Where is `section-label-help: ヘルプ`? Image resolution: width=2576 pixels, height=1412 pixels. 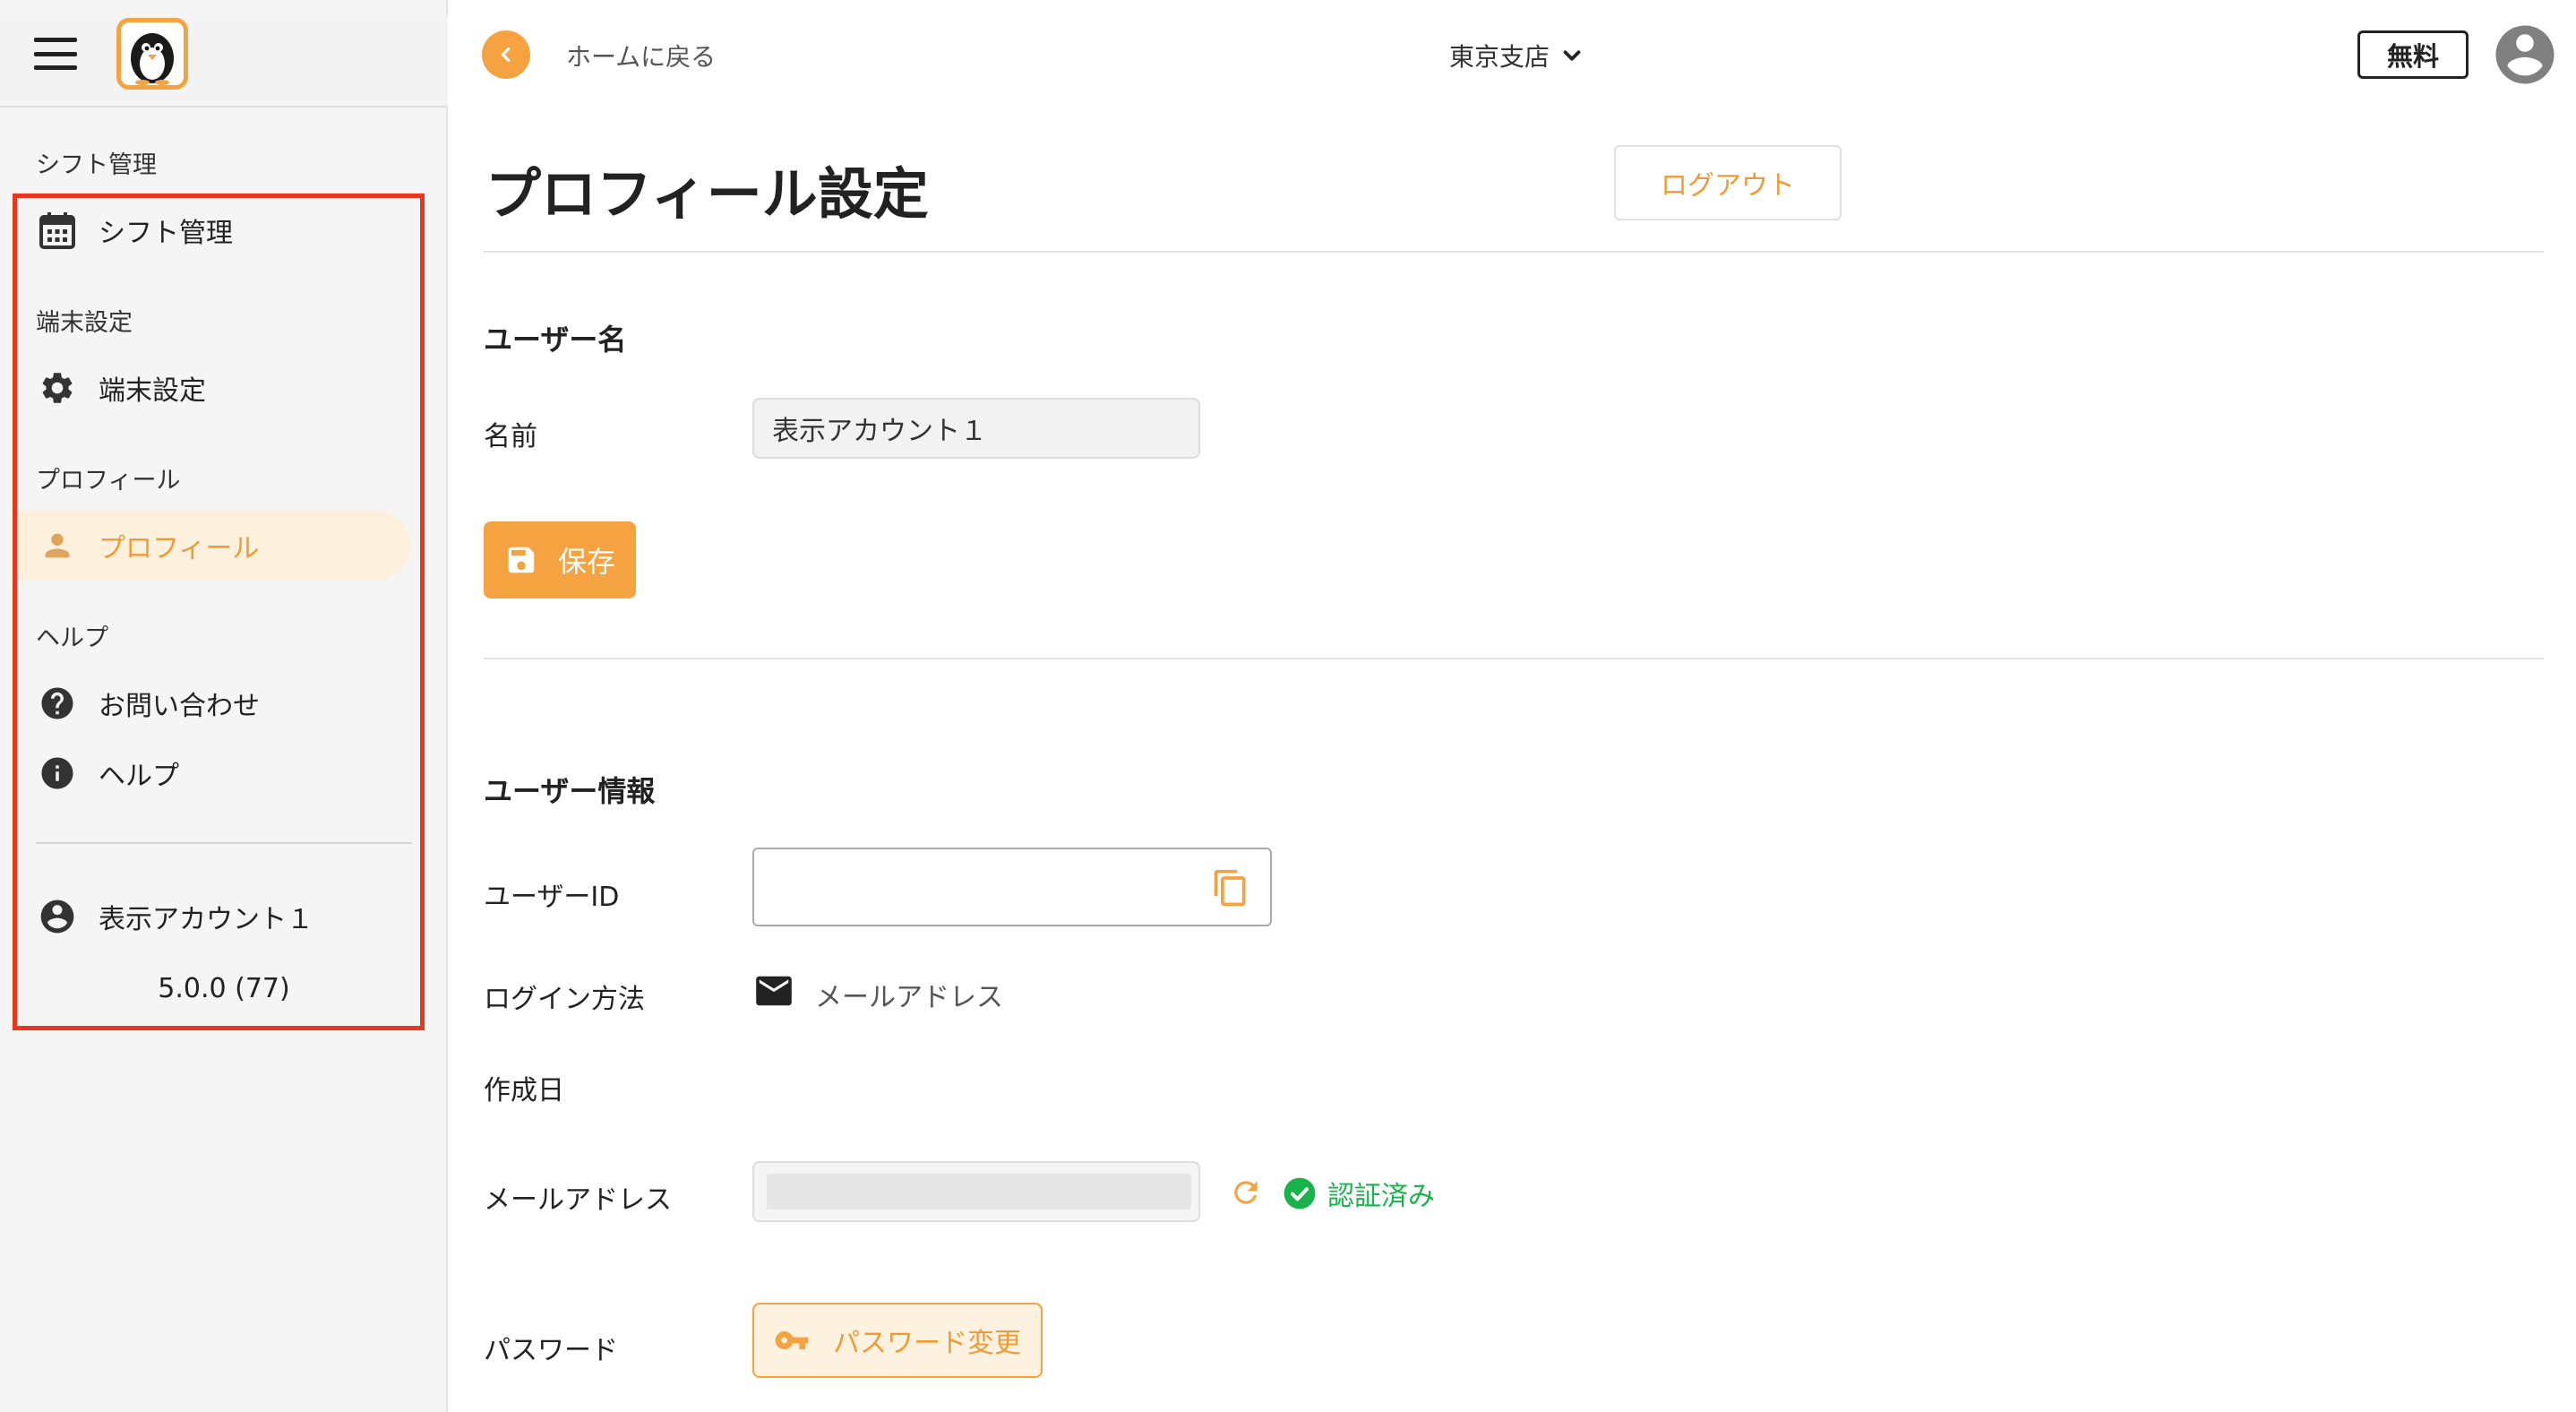 section-label-help: ヘルプ is located at coordinates (72, 638).